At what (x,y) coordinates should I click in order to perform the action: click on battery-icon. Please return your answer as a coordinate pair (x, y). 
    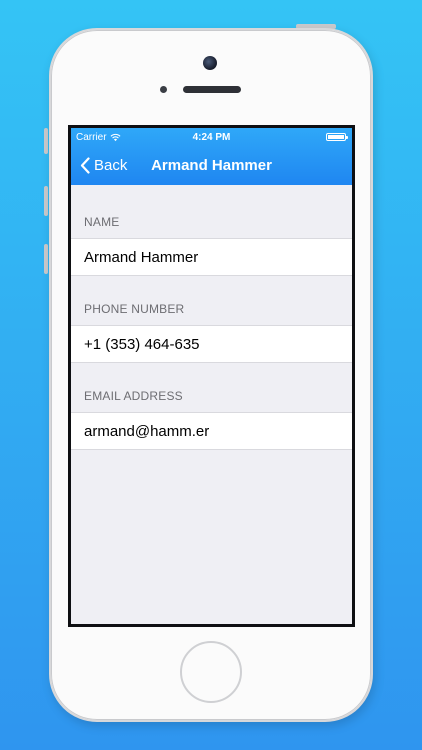
    Looking at the image, I should click on (337, 137).